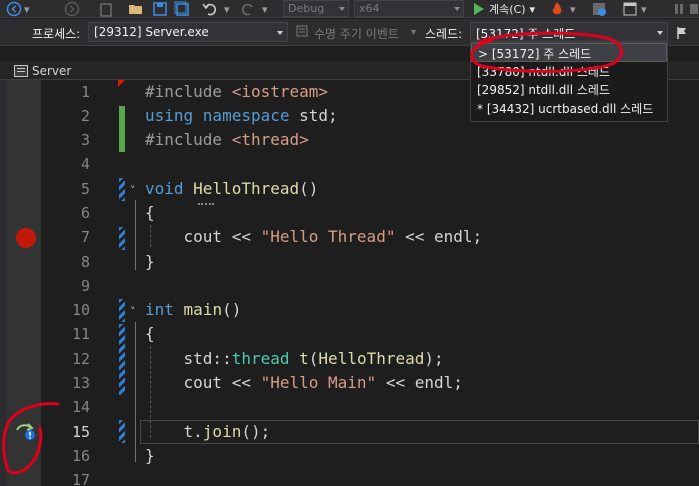 The image size is (699, 486). I want to click on hot-reload-dropdown-icon: ▾, so click(573, 9).